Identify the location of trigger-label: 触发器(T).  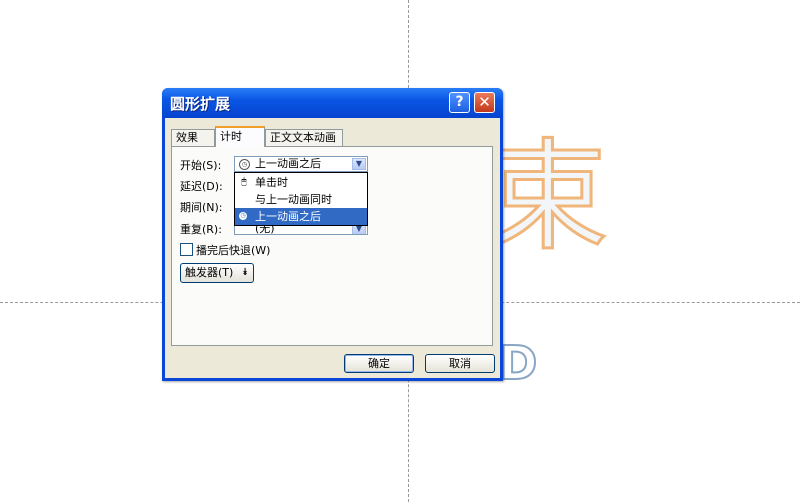
(209, 272).